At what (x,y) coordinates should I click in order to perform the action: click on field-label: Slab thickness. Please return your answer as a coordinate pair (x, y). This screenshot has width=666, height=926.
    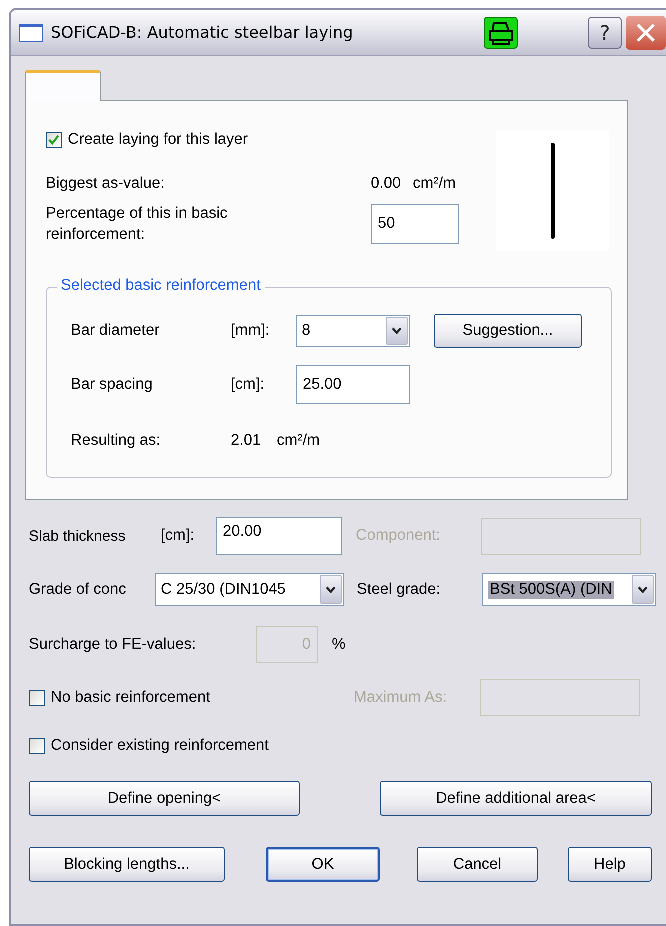
    Looking at the image, I should click on (78, 536).